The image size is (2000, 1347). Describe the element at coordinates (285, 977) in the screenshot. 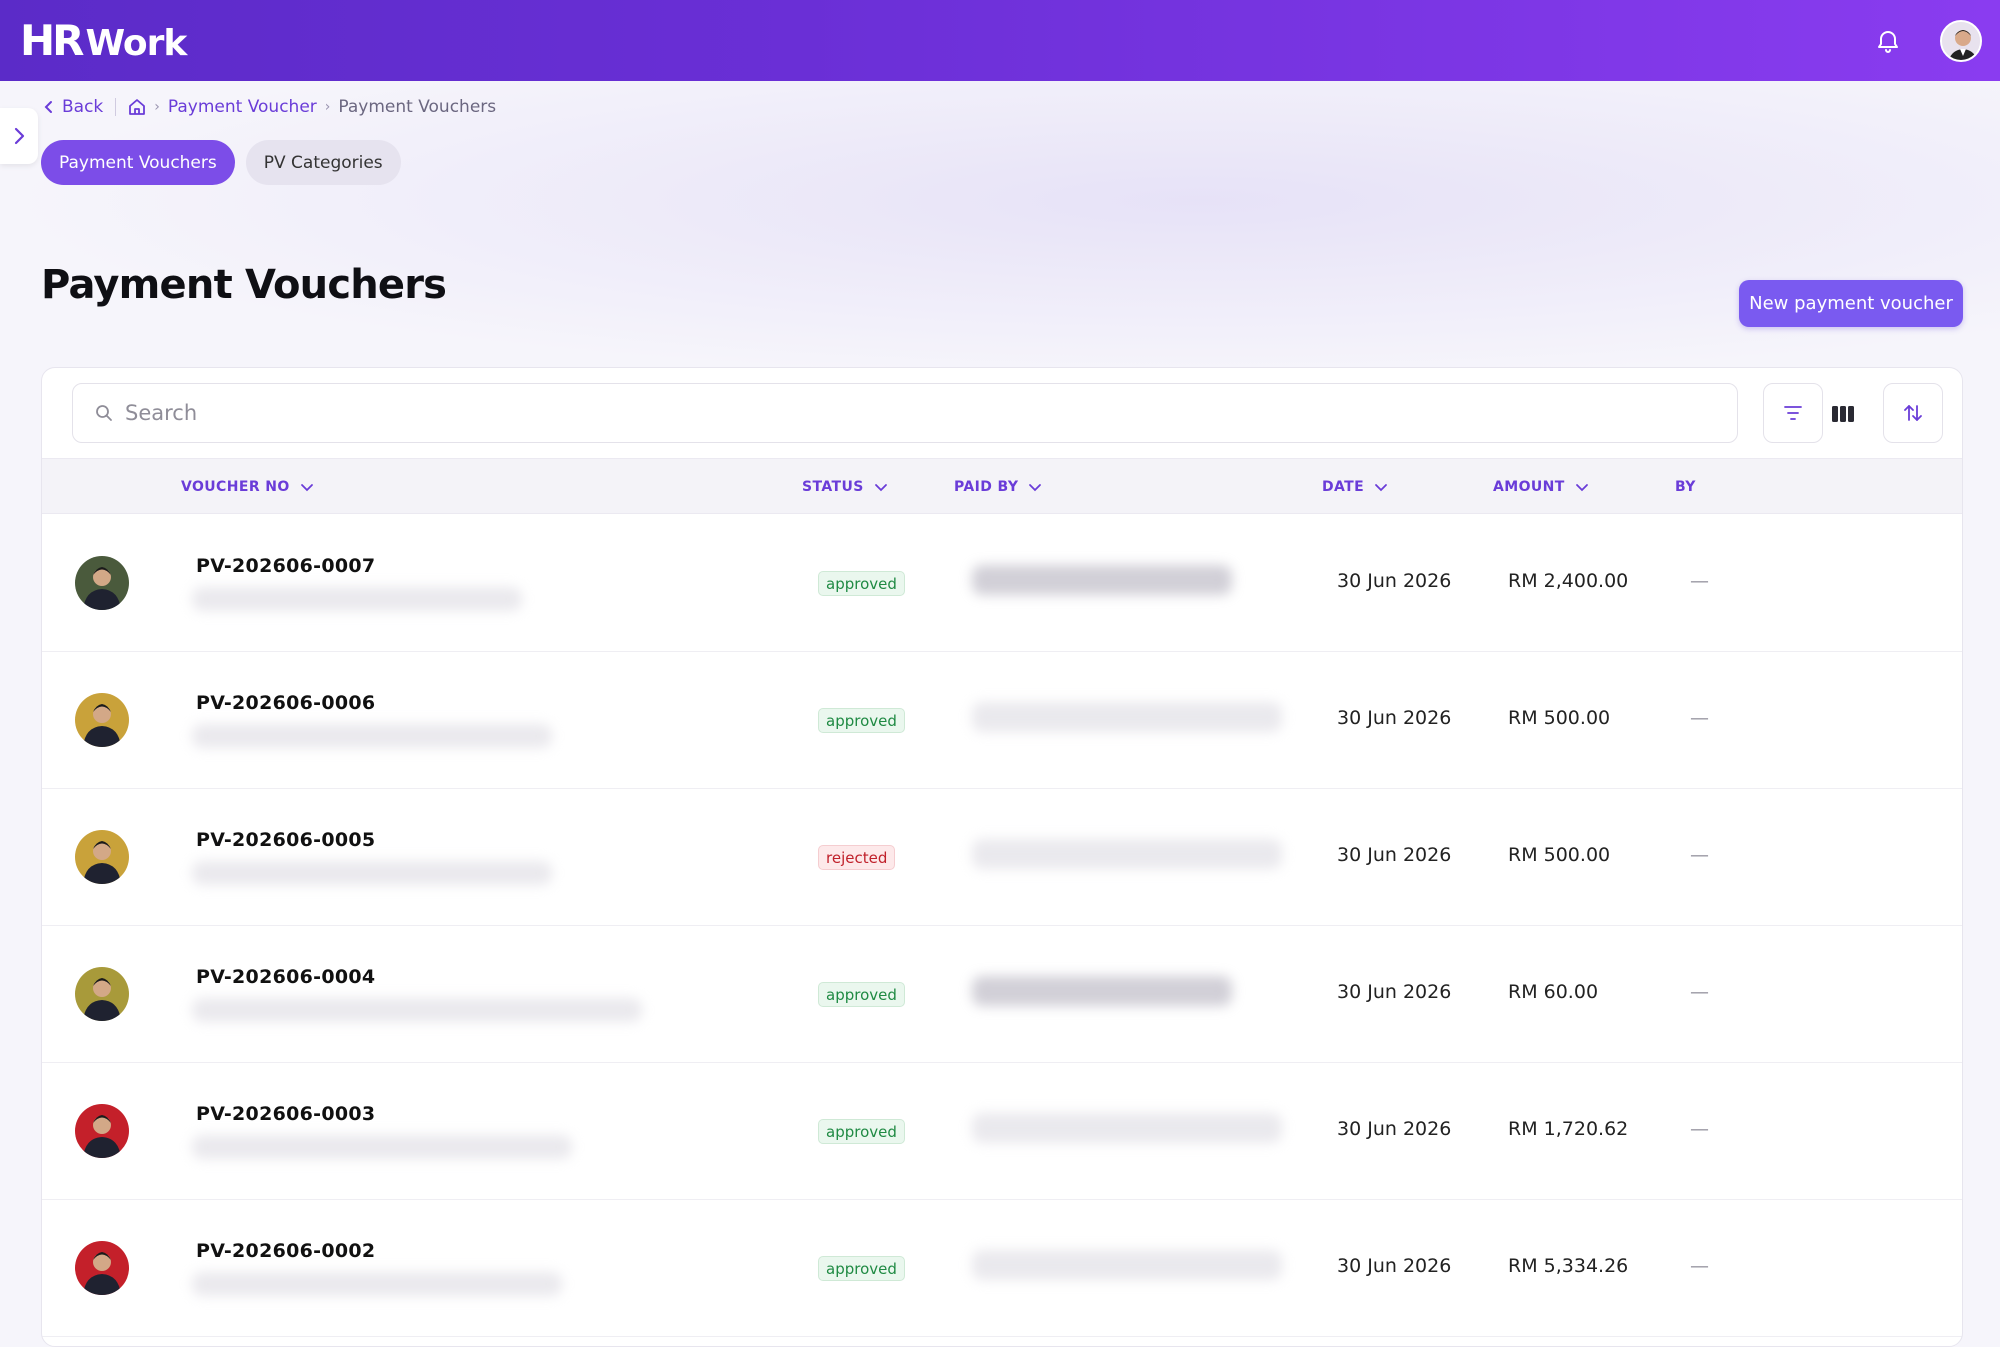

I see `voucher-number: PV-202606-0004` at that location.